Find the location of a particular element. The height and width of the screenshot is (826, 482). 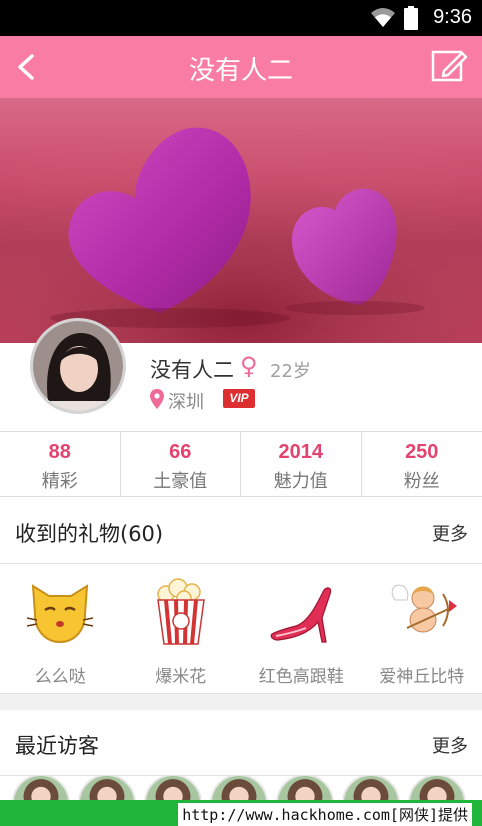

gift-item: 么么哒 is located at coordinates (60, 628).